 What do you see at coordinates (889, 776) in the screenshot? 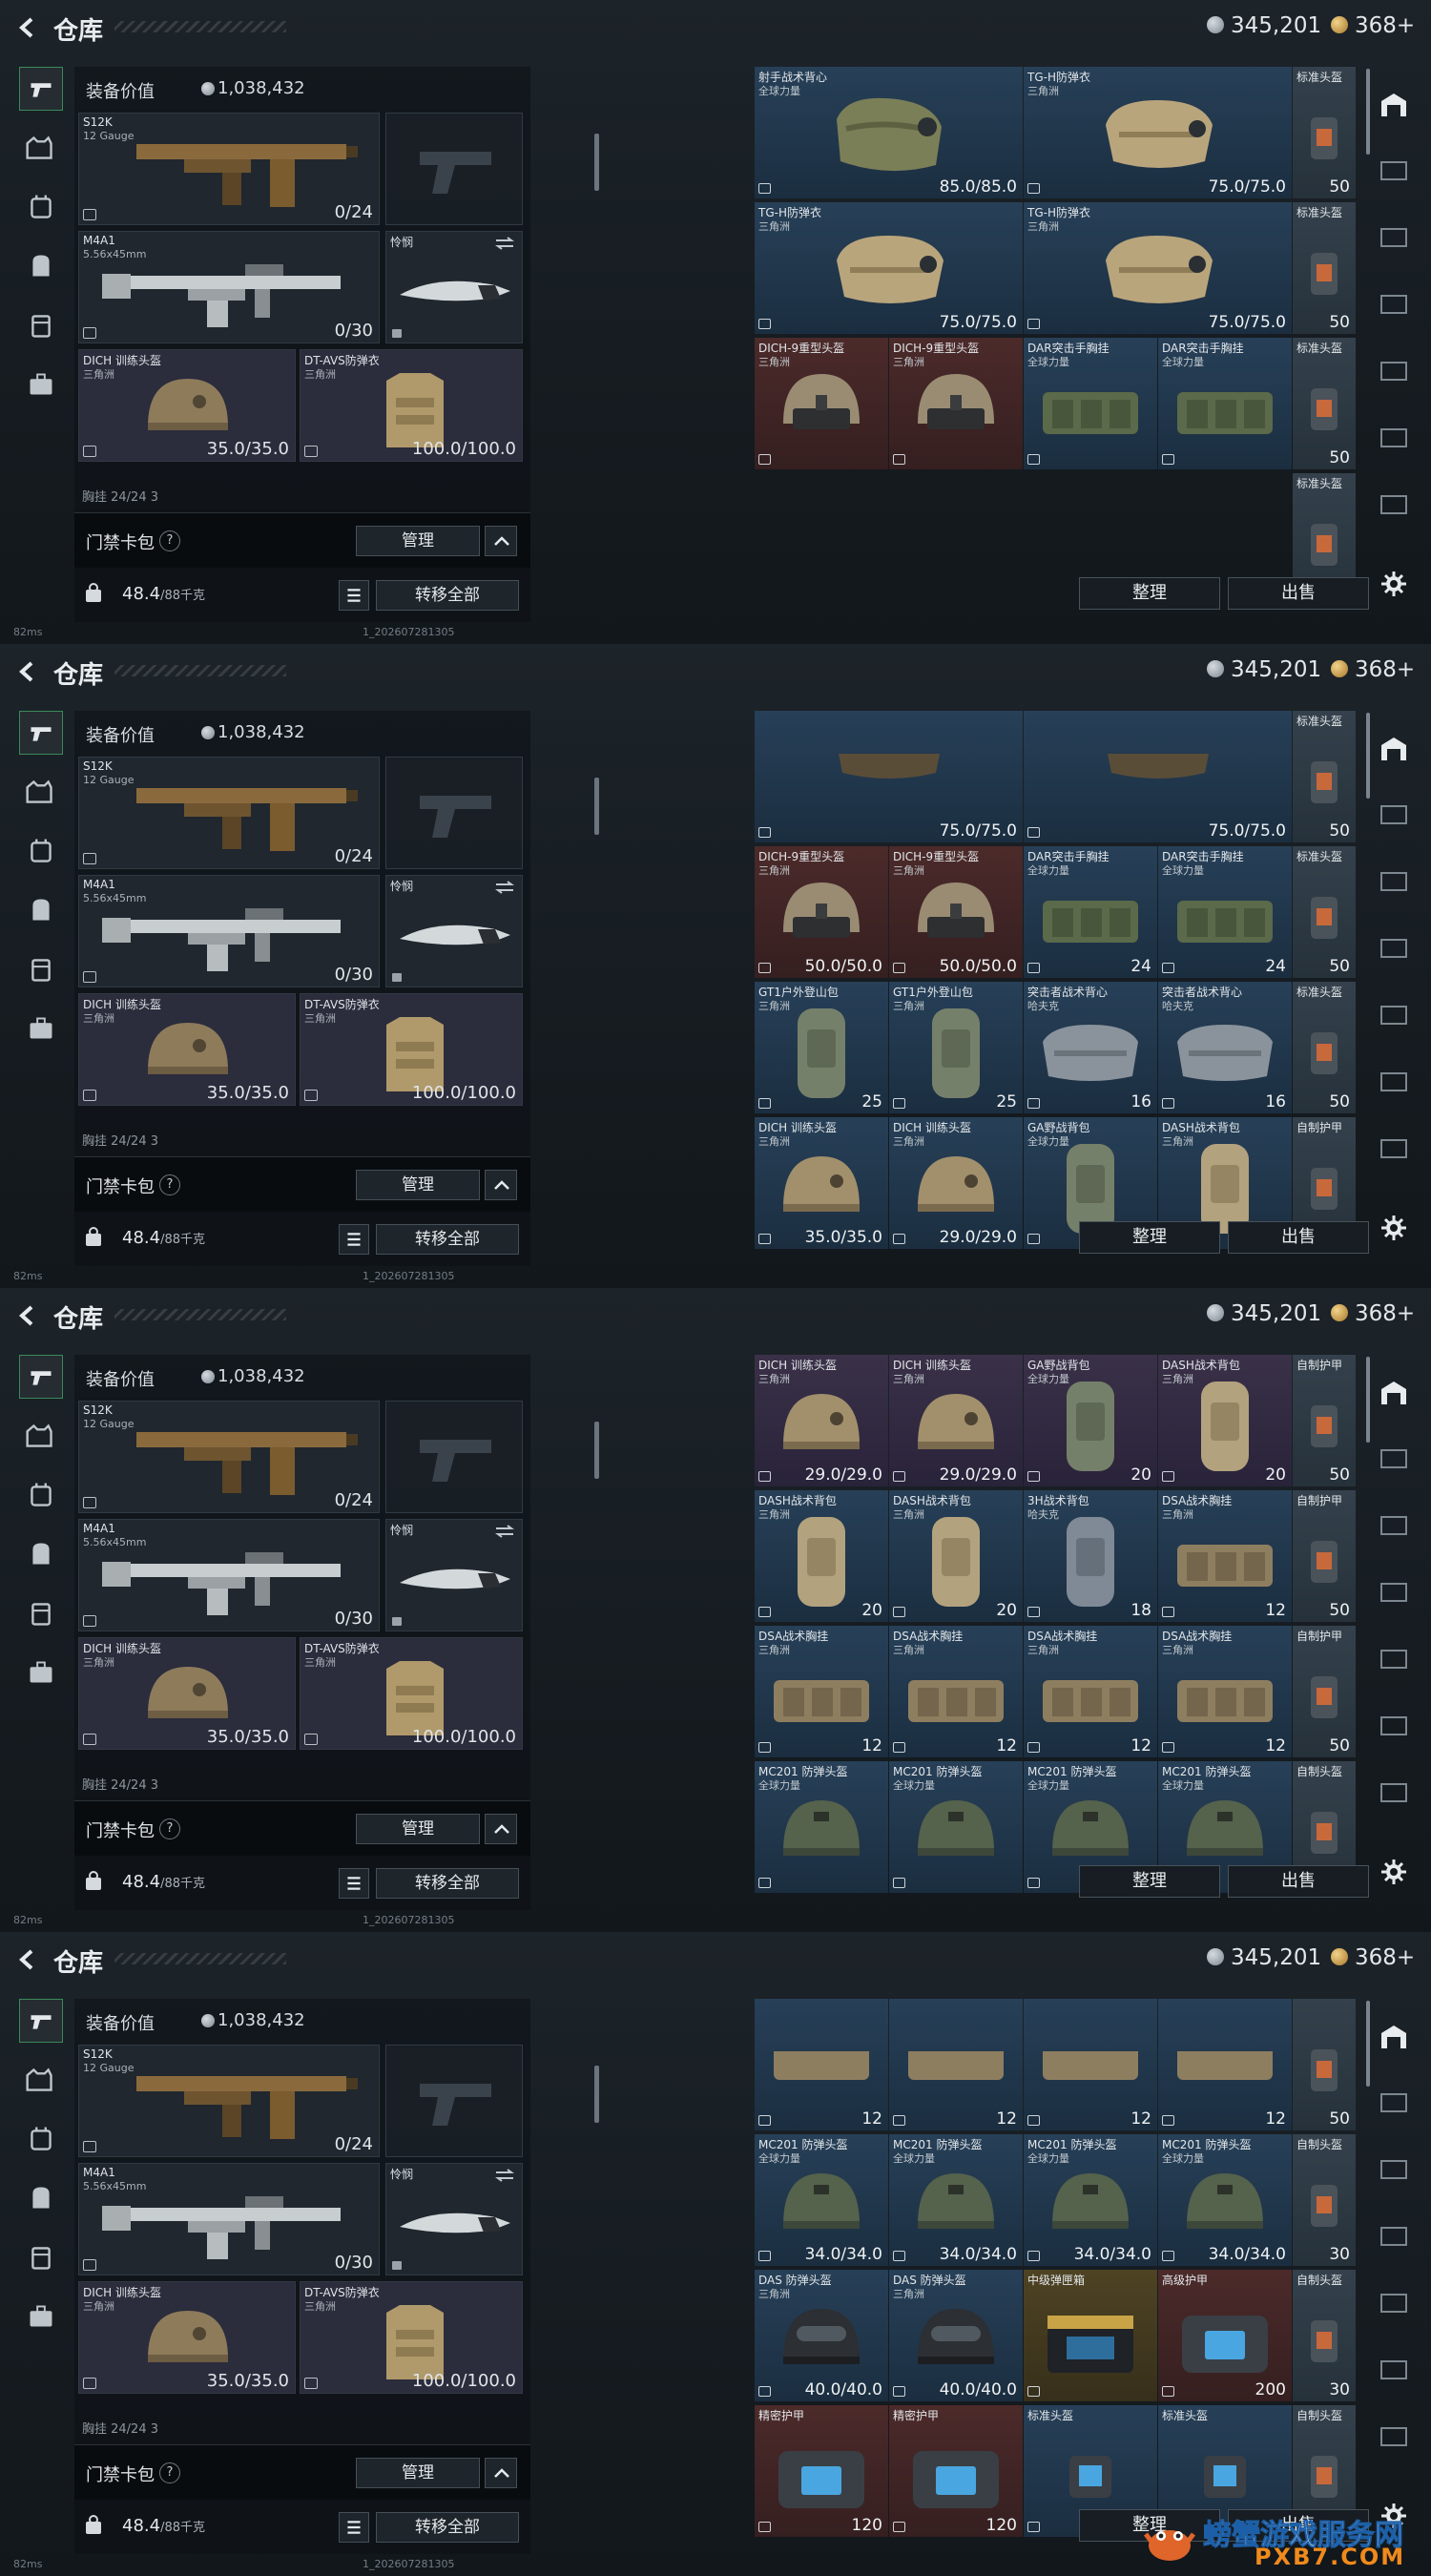
I see `inventory-item: 75.0/75.0` at bounding box center [889, 776].